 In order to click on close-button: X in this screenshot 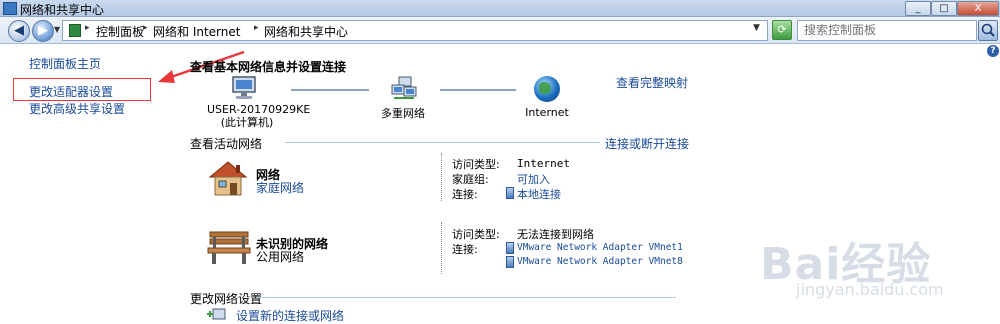, I will do `click(978, 8)`.